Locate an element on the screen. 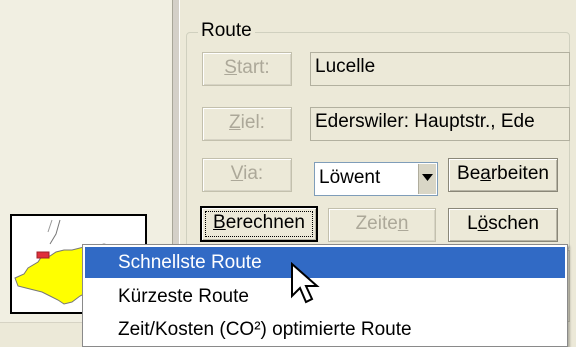  mouse-pointer-icon is located at coordinates (305, 283).